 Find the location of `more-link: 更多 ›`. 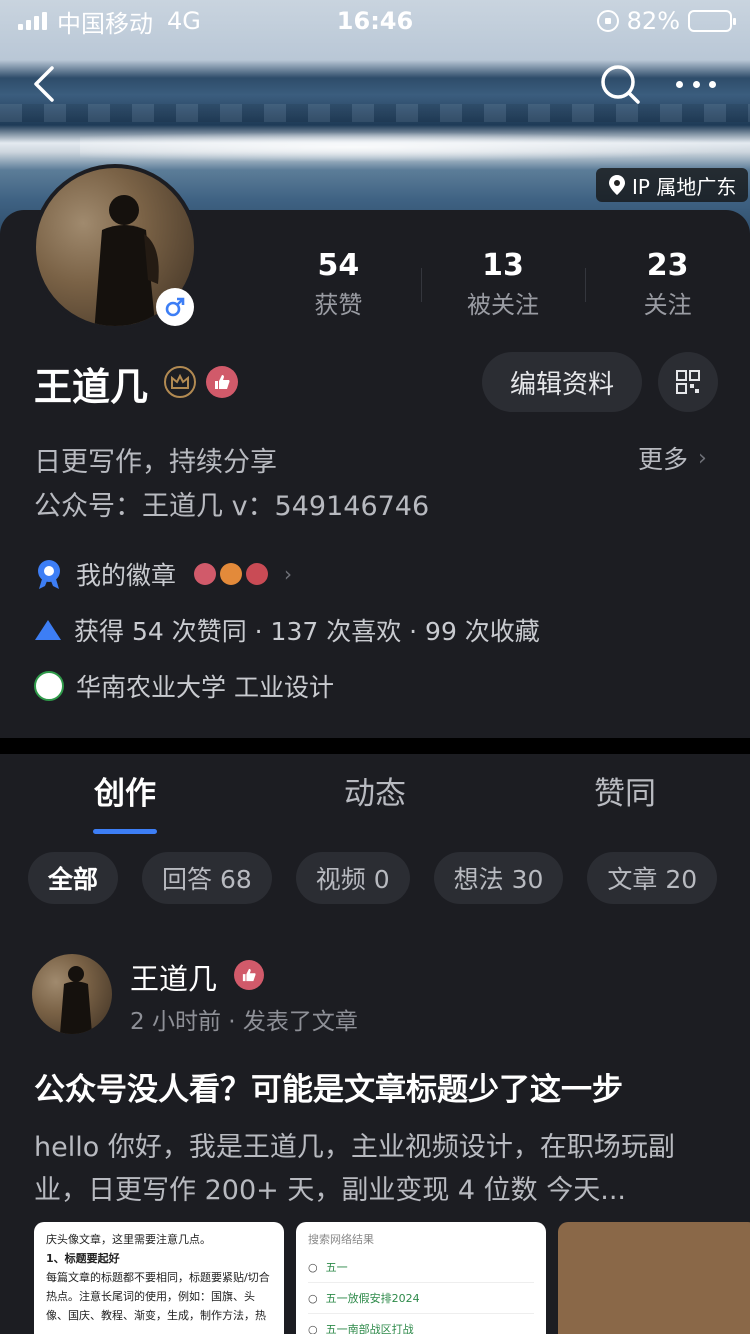

more-link: 更多 › is located at coordinates (672, 458).